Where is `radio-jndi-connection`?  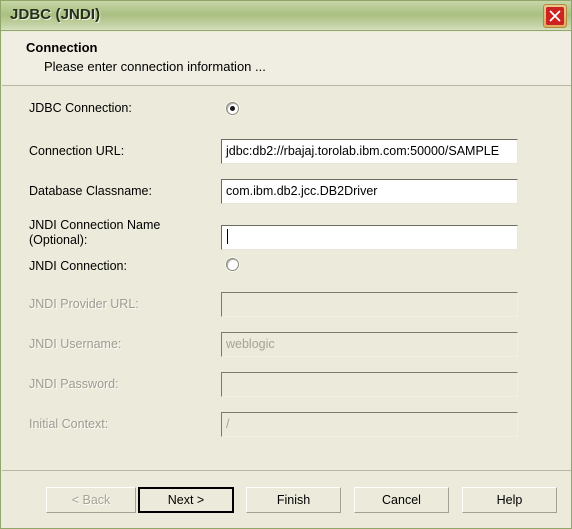
radio-jndi-connection is located at coordinates (232, 264).